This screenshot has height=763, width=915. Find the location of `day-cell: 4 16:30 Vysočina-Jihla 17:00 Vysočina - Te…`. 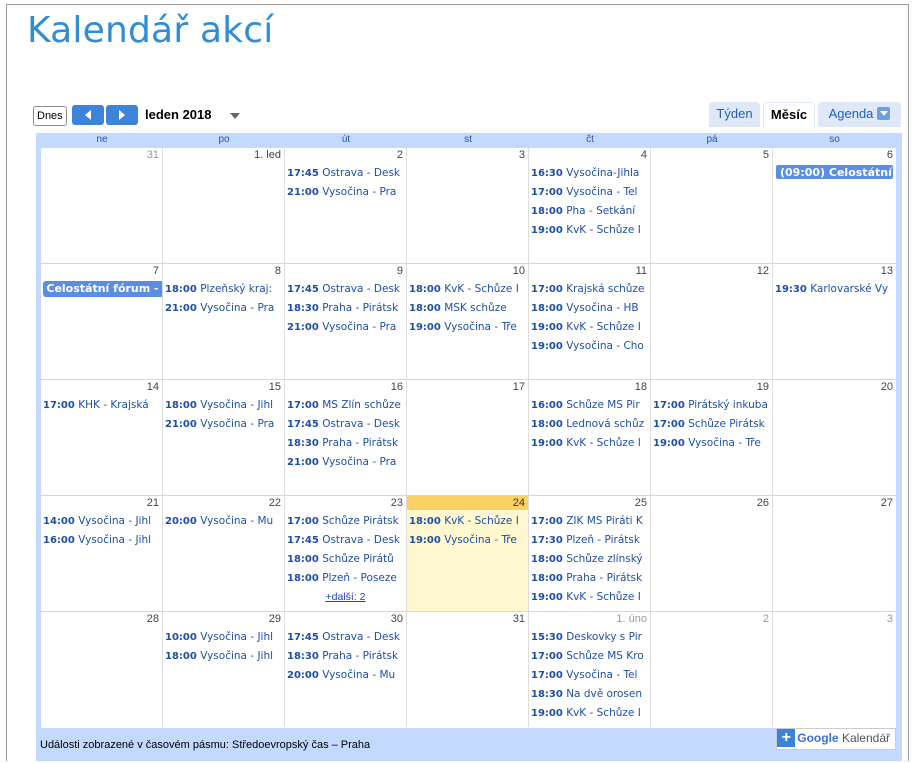

day-cell: 4 16:30 Vysočina-Jihla 17:00 Vysočina - Te… is located at coordinates (590, 205).